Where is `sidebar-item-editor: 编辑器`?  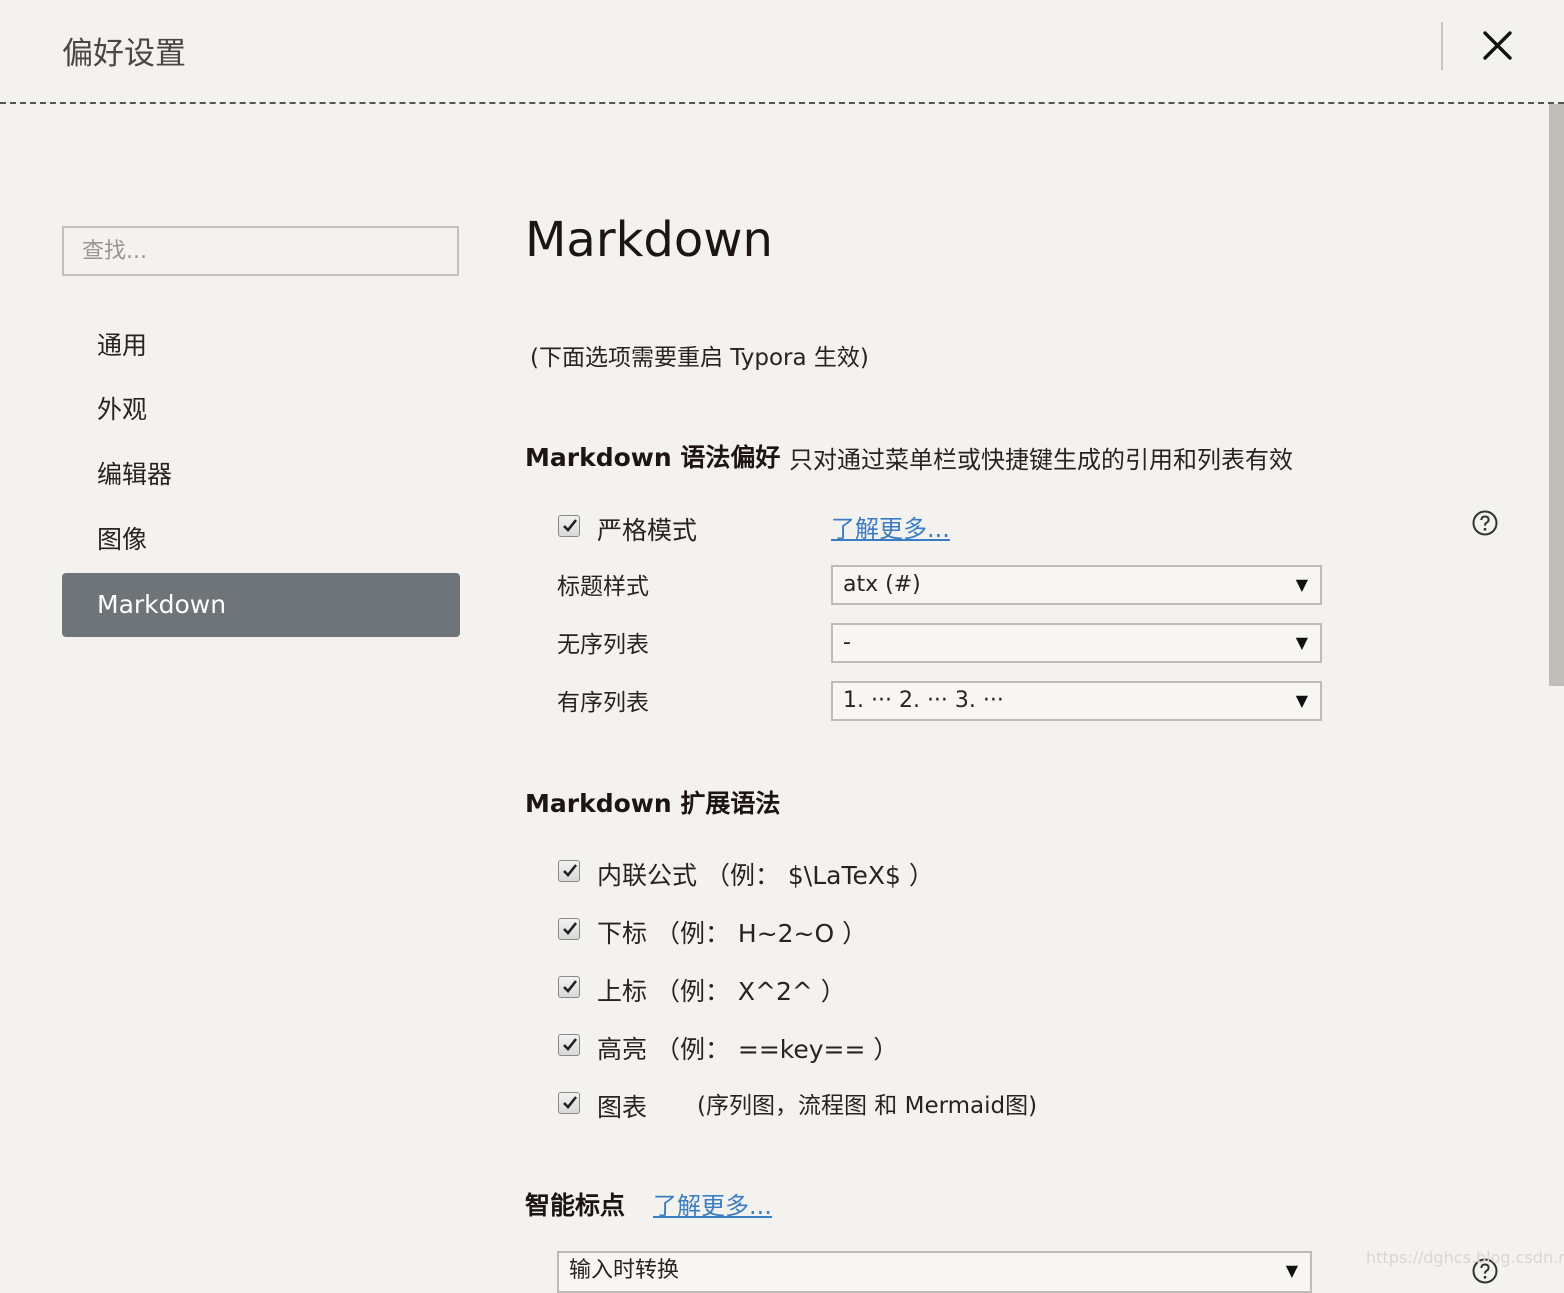 sidebar-item-editor: 编辑器 is located at coordinates (261, 475).